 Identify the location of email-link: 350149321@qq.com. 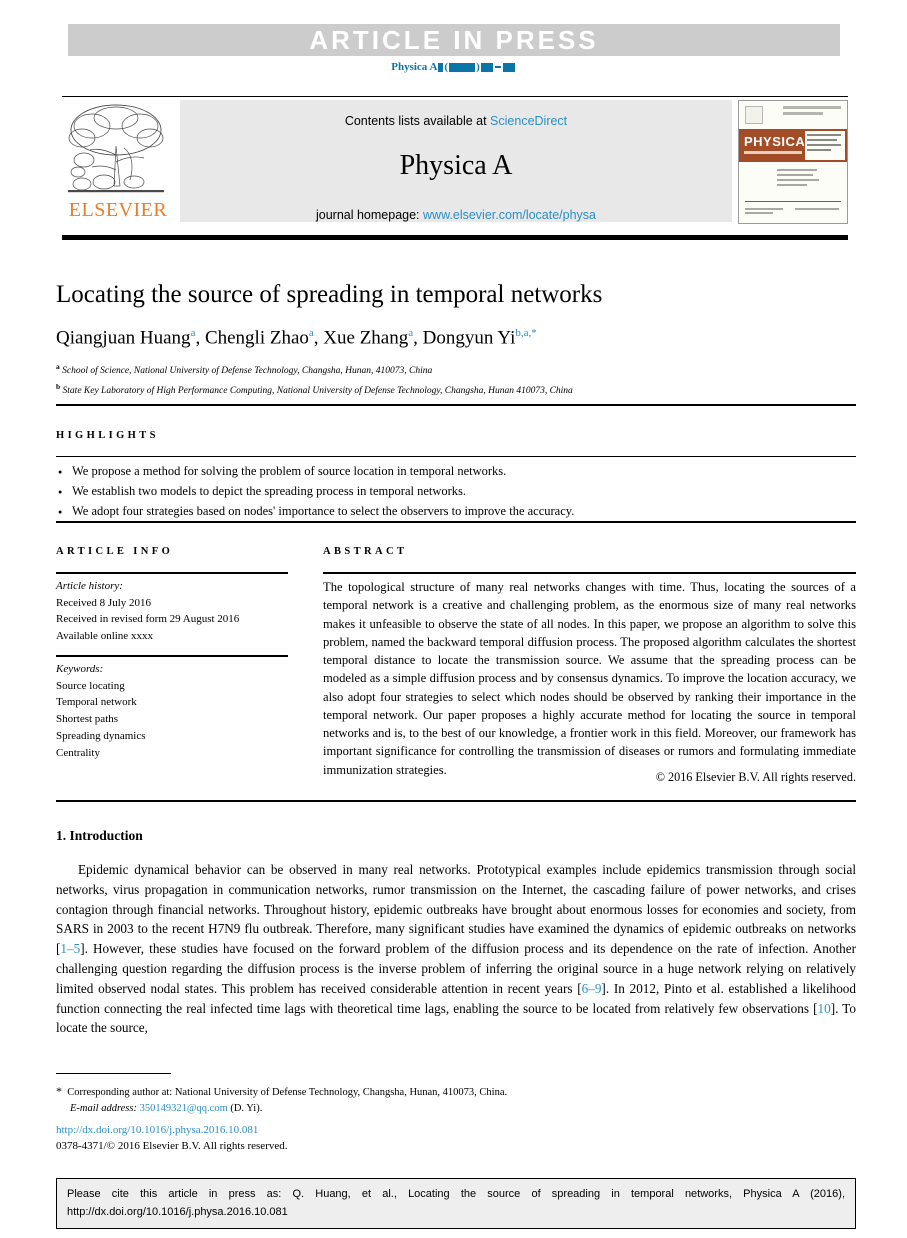
(184, 1108).